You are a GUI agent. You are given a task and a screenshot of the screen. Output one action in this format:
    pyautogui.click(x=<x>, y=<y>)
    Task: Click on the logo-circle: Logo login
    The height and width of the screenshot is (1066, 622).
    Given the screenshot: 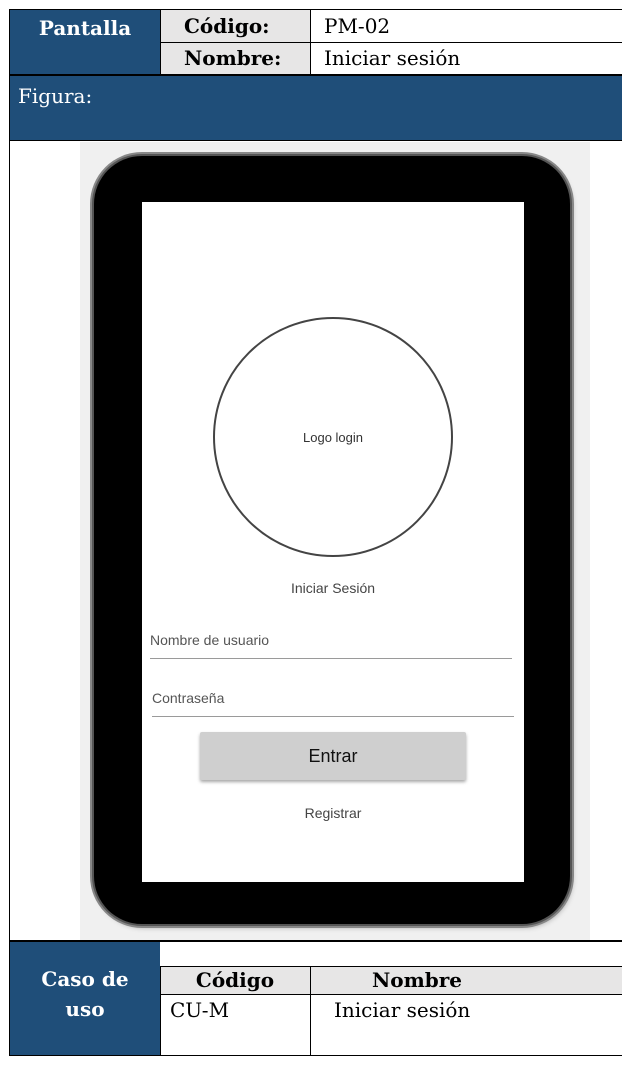 What is the action you would take?
    pyautogui.click(x=333, y=437)
    